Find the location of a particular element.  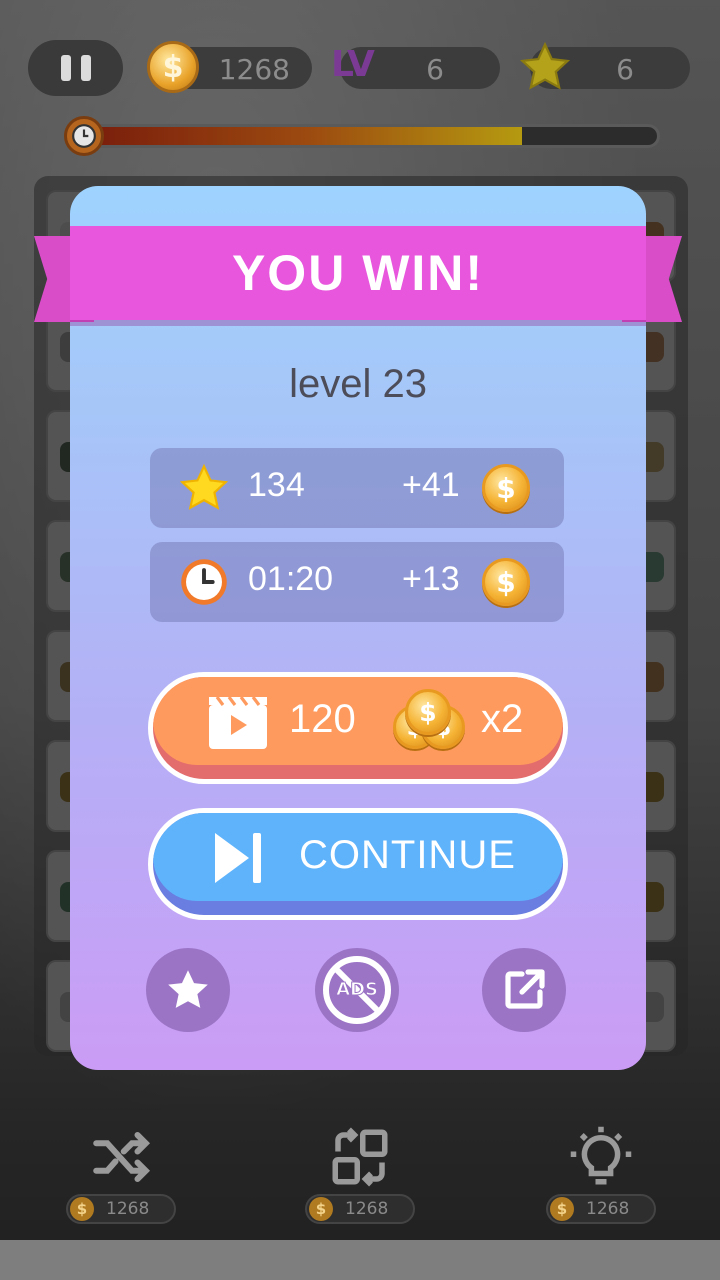

swap-cost-value: 1268 is located at coordinates (367, 1209).